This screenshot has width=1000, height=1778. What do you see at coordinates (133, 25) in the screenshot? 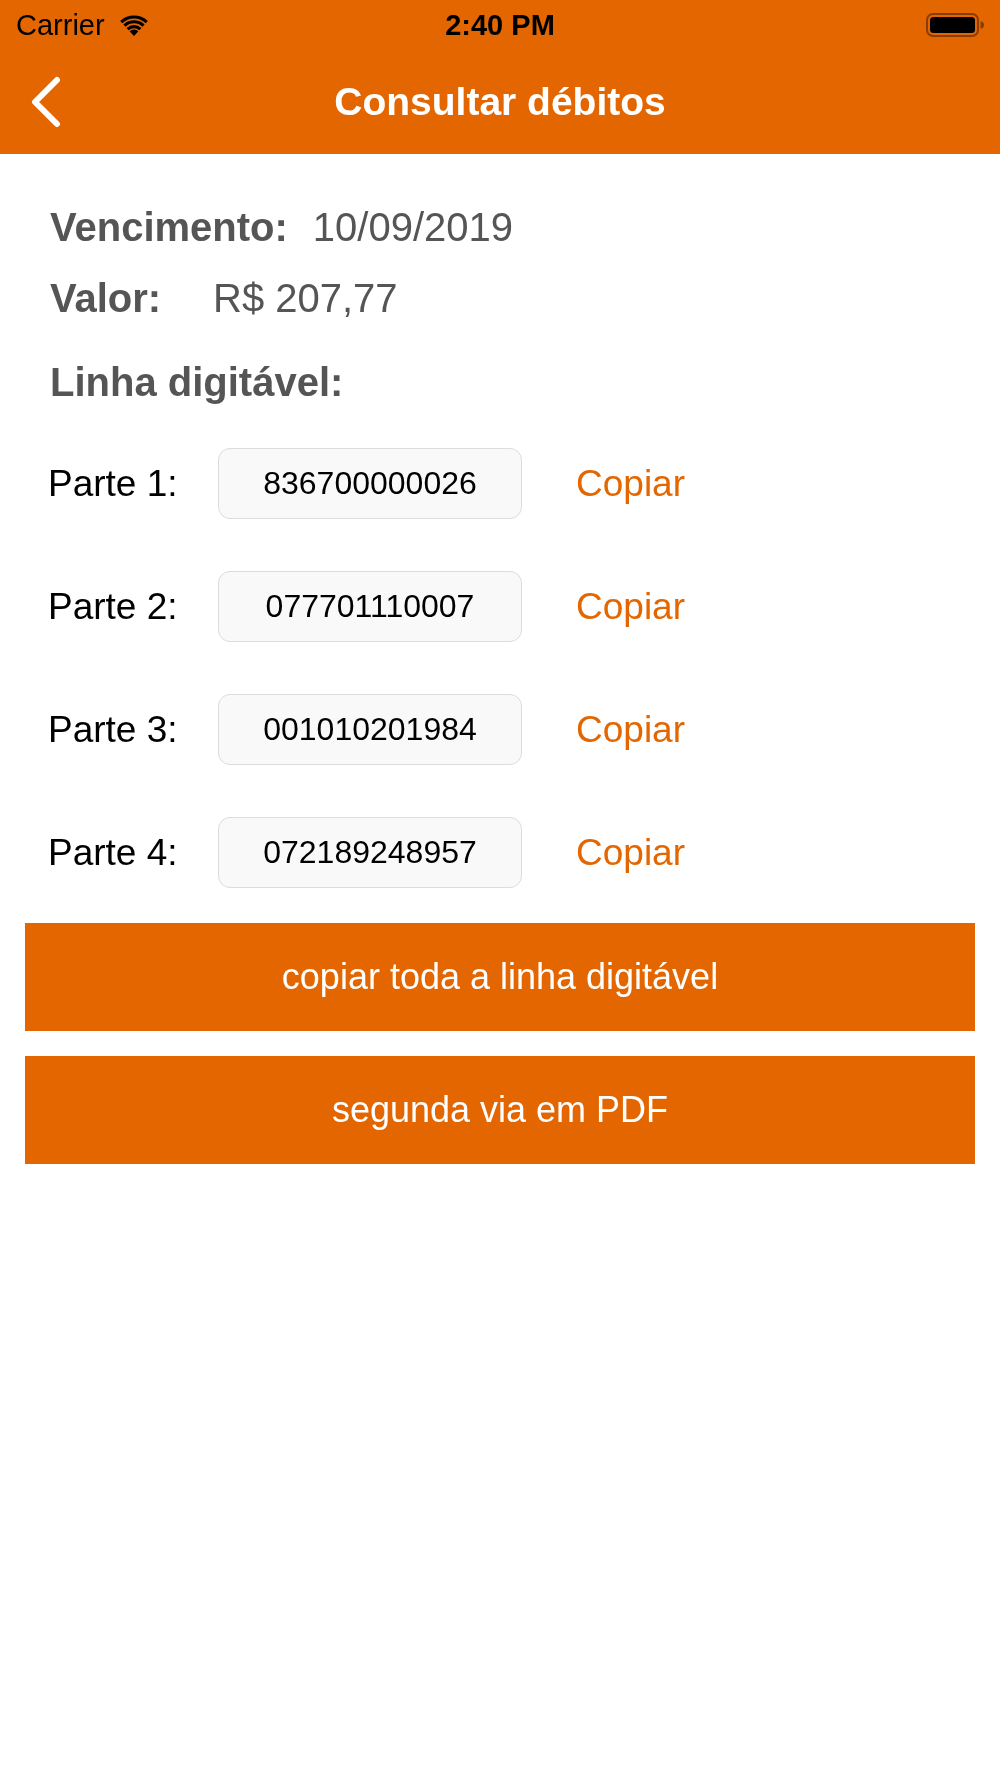
I see `wifi-icon` at bounding box center [133, 25].